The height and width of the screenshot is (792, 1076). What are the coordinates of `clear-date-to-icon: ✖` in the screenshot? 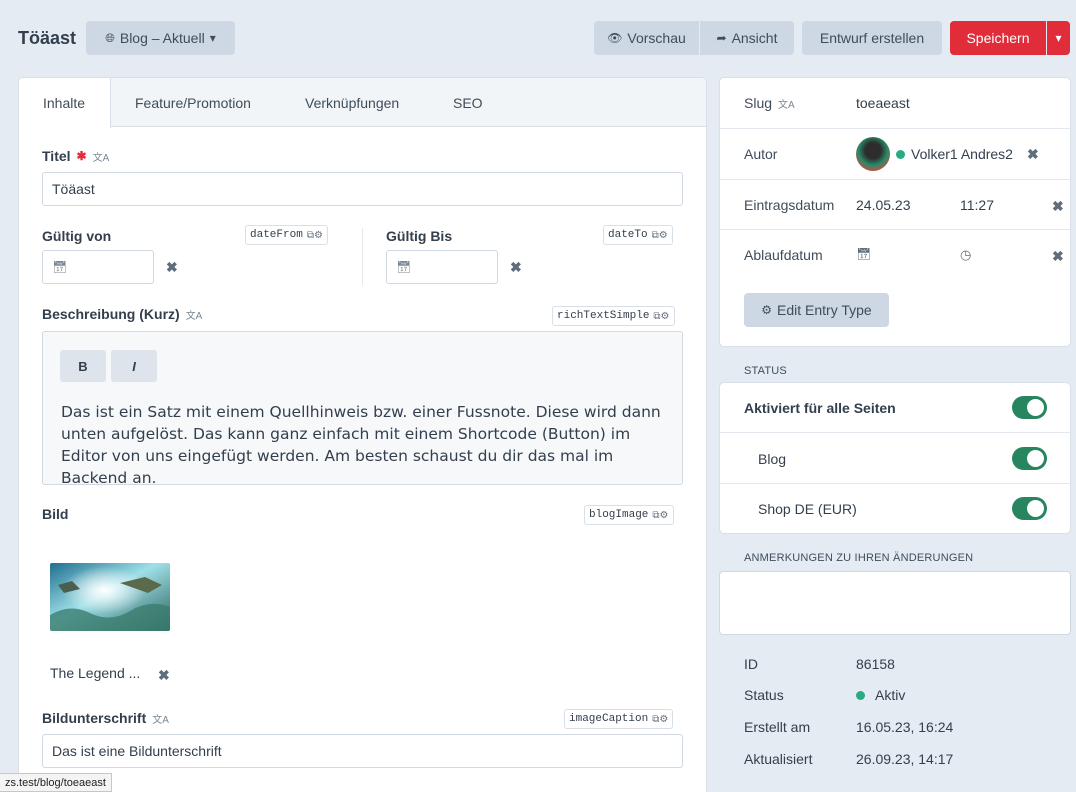 It's located at (516, 267).